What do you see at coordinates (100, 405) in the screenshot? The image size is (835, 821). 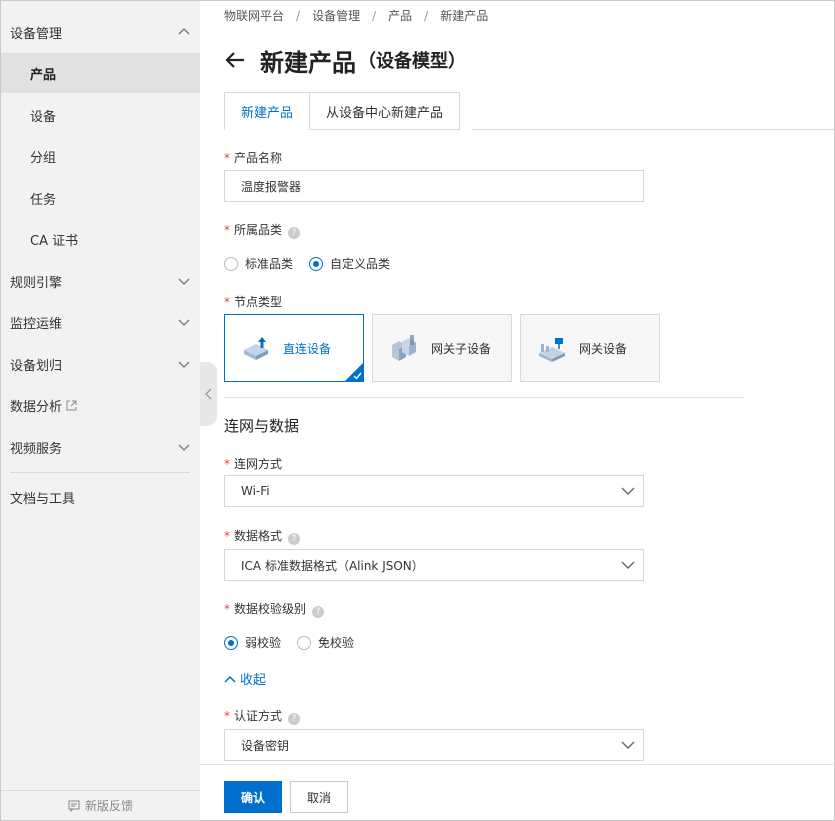 I see `sidebar-item-data-analysis: 数据分析` at bounding box center [100, 405].